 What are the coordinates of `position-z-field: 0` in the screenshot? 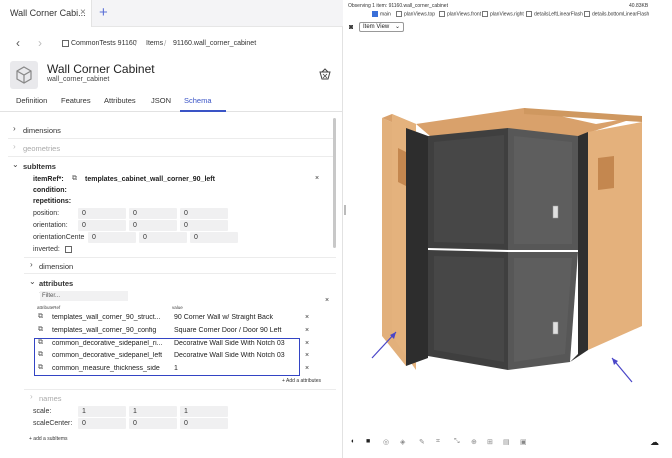 It's located at (204, 213).